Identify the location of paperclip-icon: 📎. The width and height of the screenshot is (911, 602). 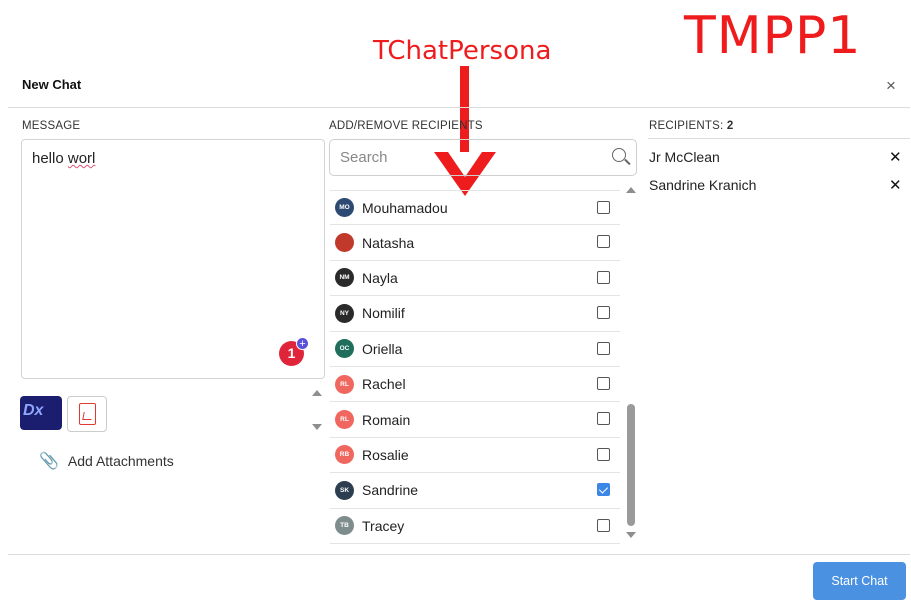
(49, 461).